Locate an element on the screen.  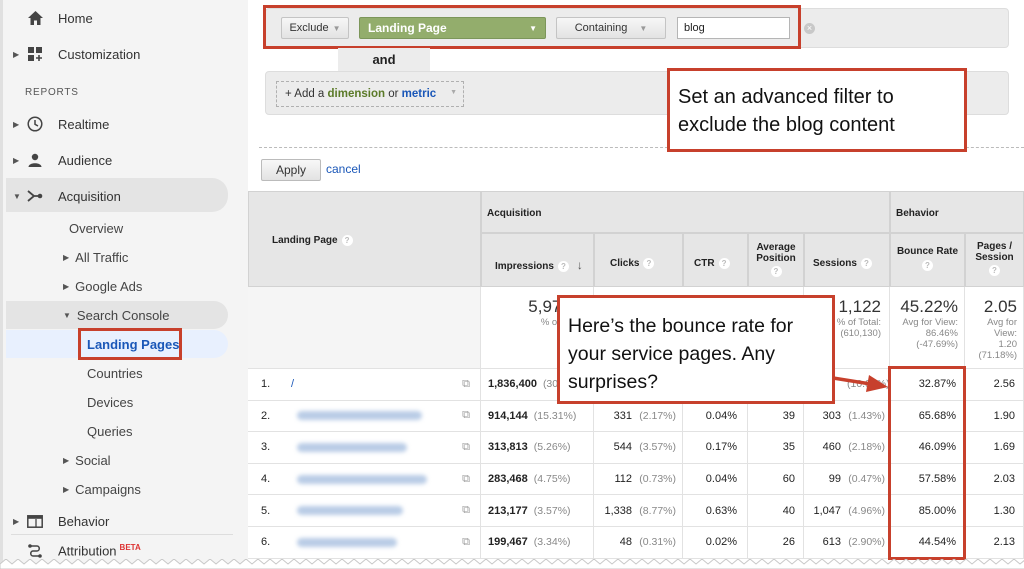
table-row-page-cell: 3. ⧉ is located at coordinates (364, 448).